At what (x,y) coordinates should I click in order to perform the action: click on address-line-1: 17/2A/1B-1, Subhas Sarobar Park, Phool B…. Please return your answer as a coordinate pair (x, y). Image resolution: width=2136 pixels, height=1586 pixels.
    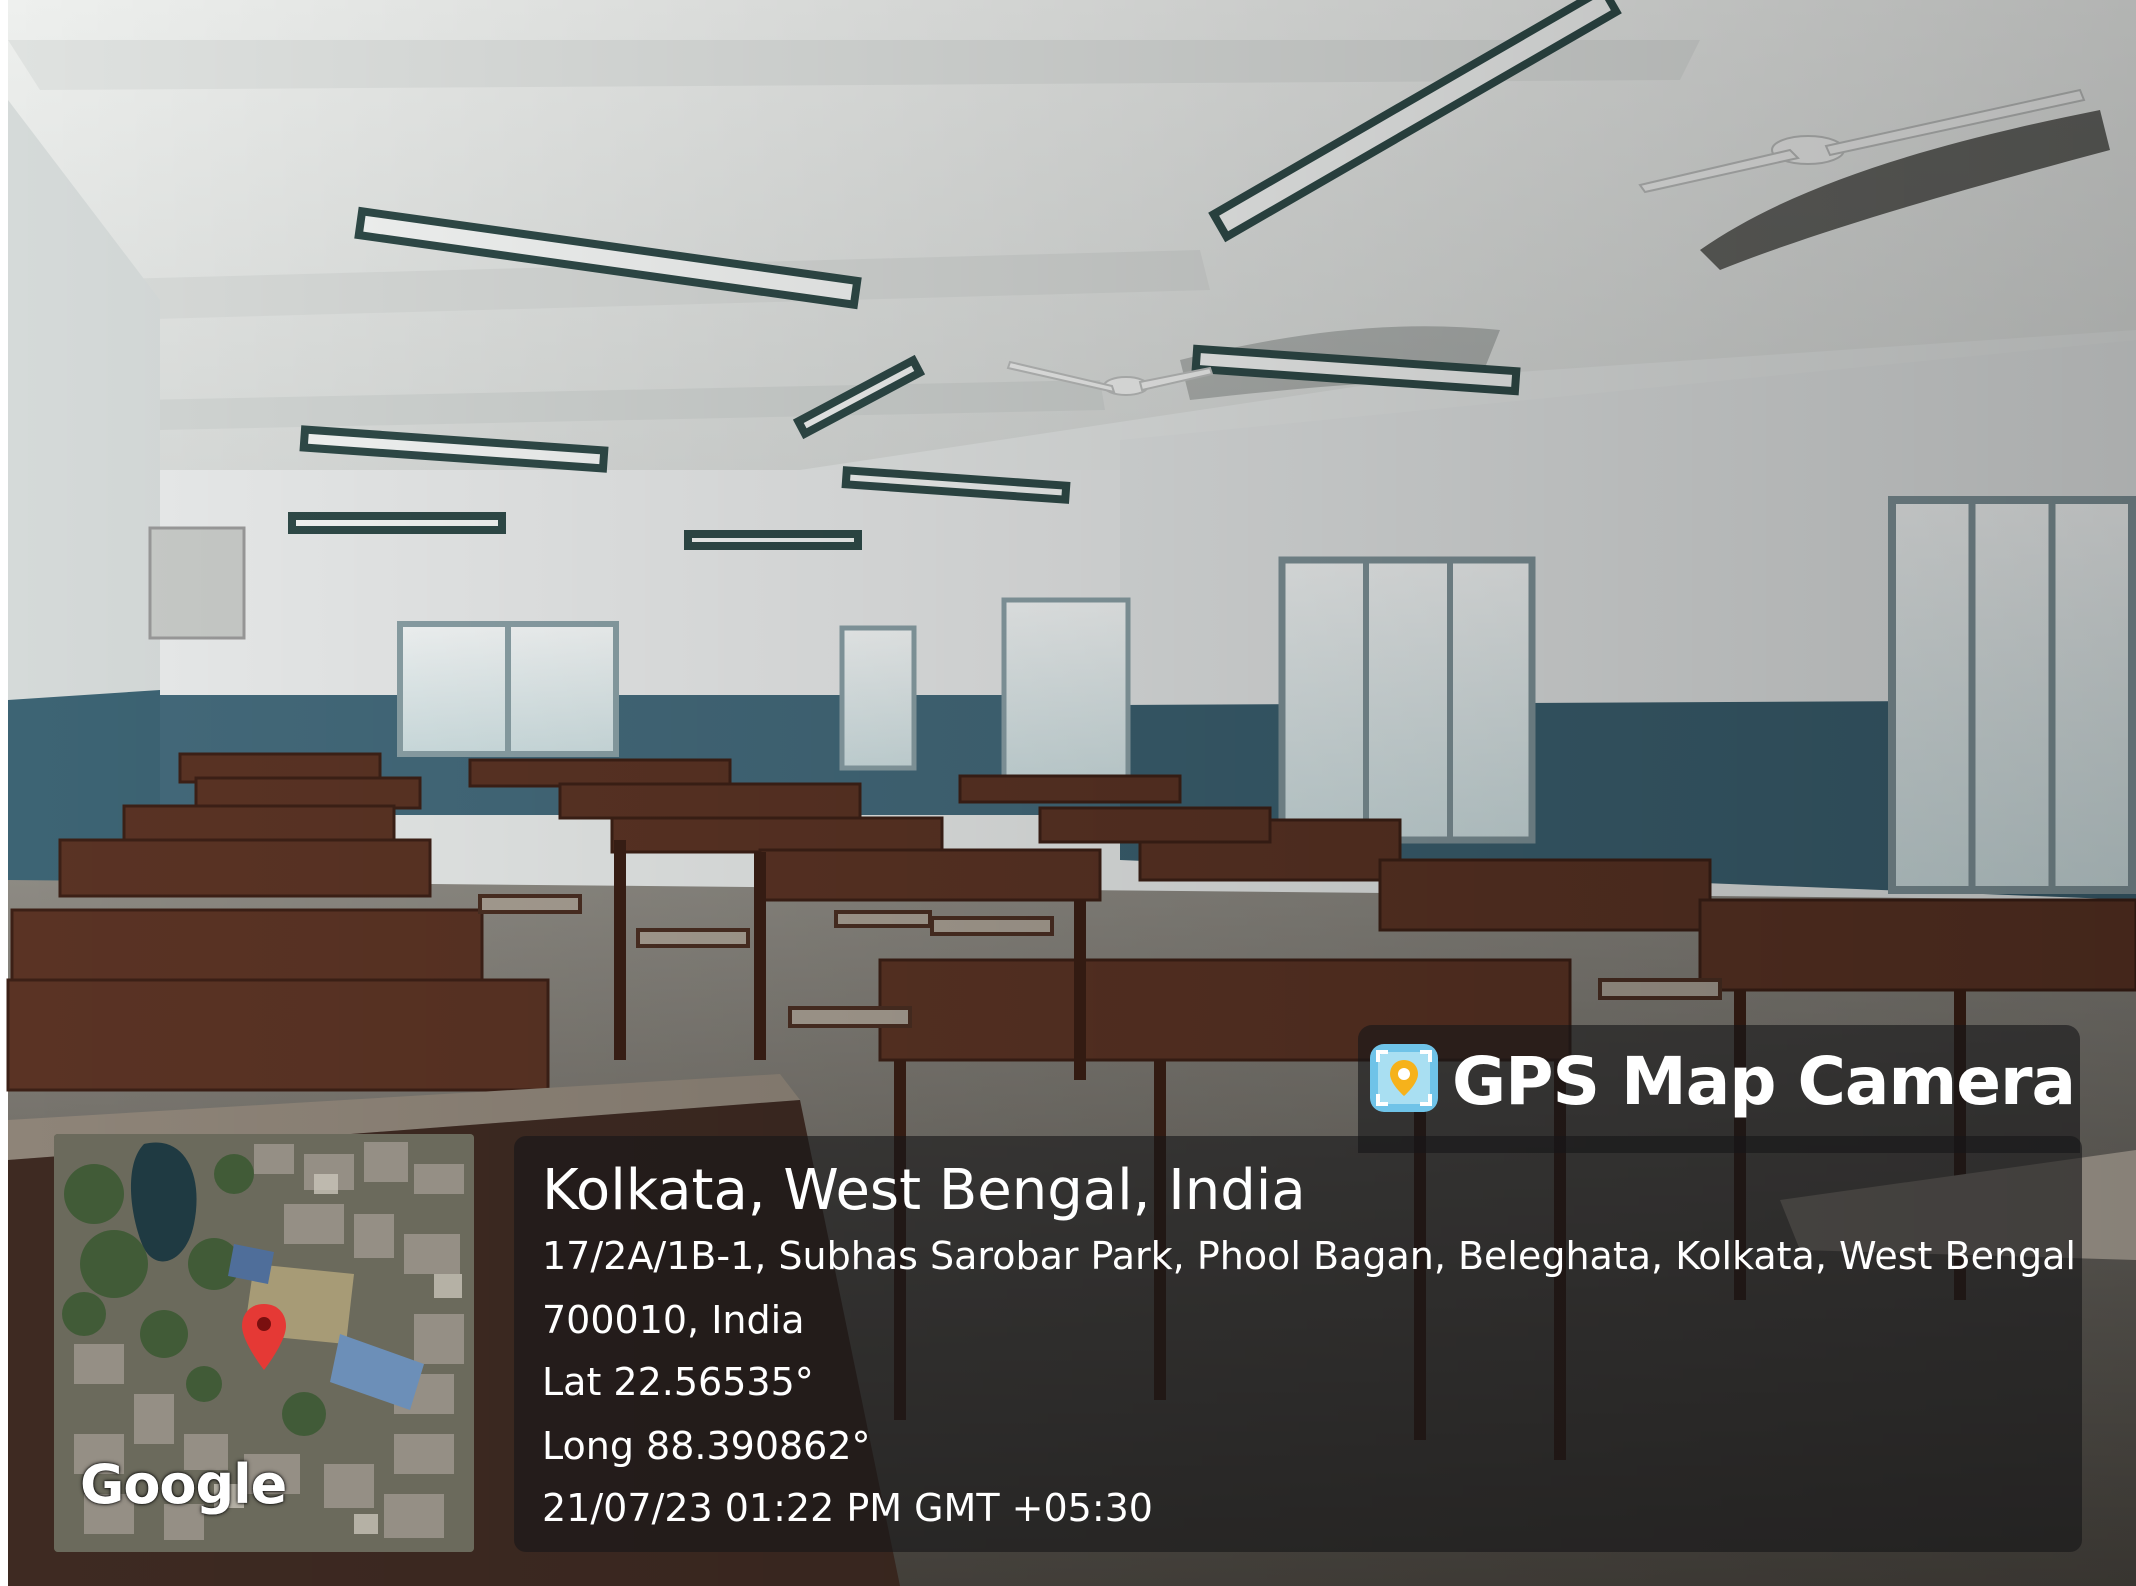
    Looking at the image, I should click on (1309, 1256).